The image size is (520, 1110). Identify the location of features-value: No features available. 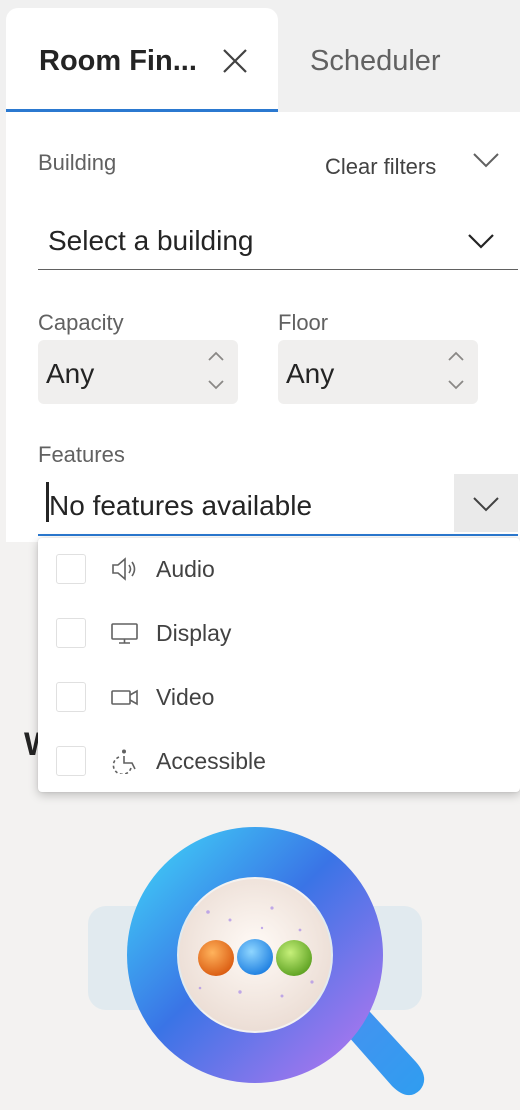
(181, 505).